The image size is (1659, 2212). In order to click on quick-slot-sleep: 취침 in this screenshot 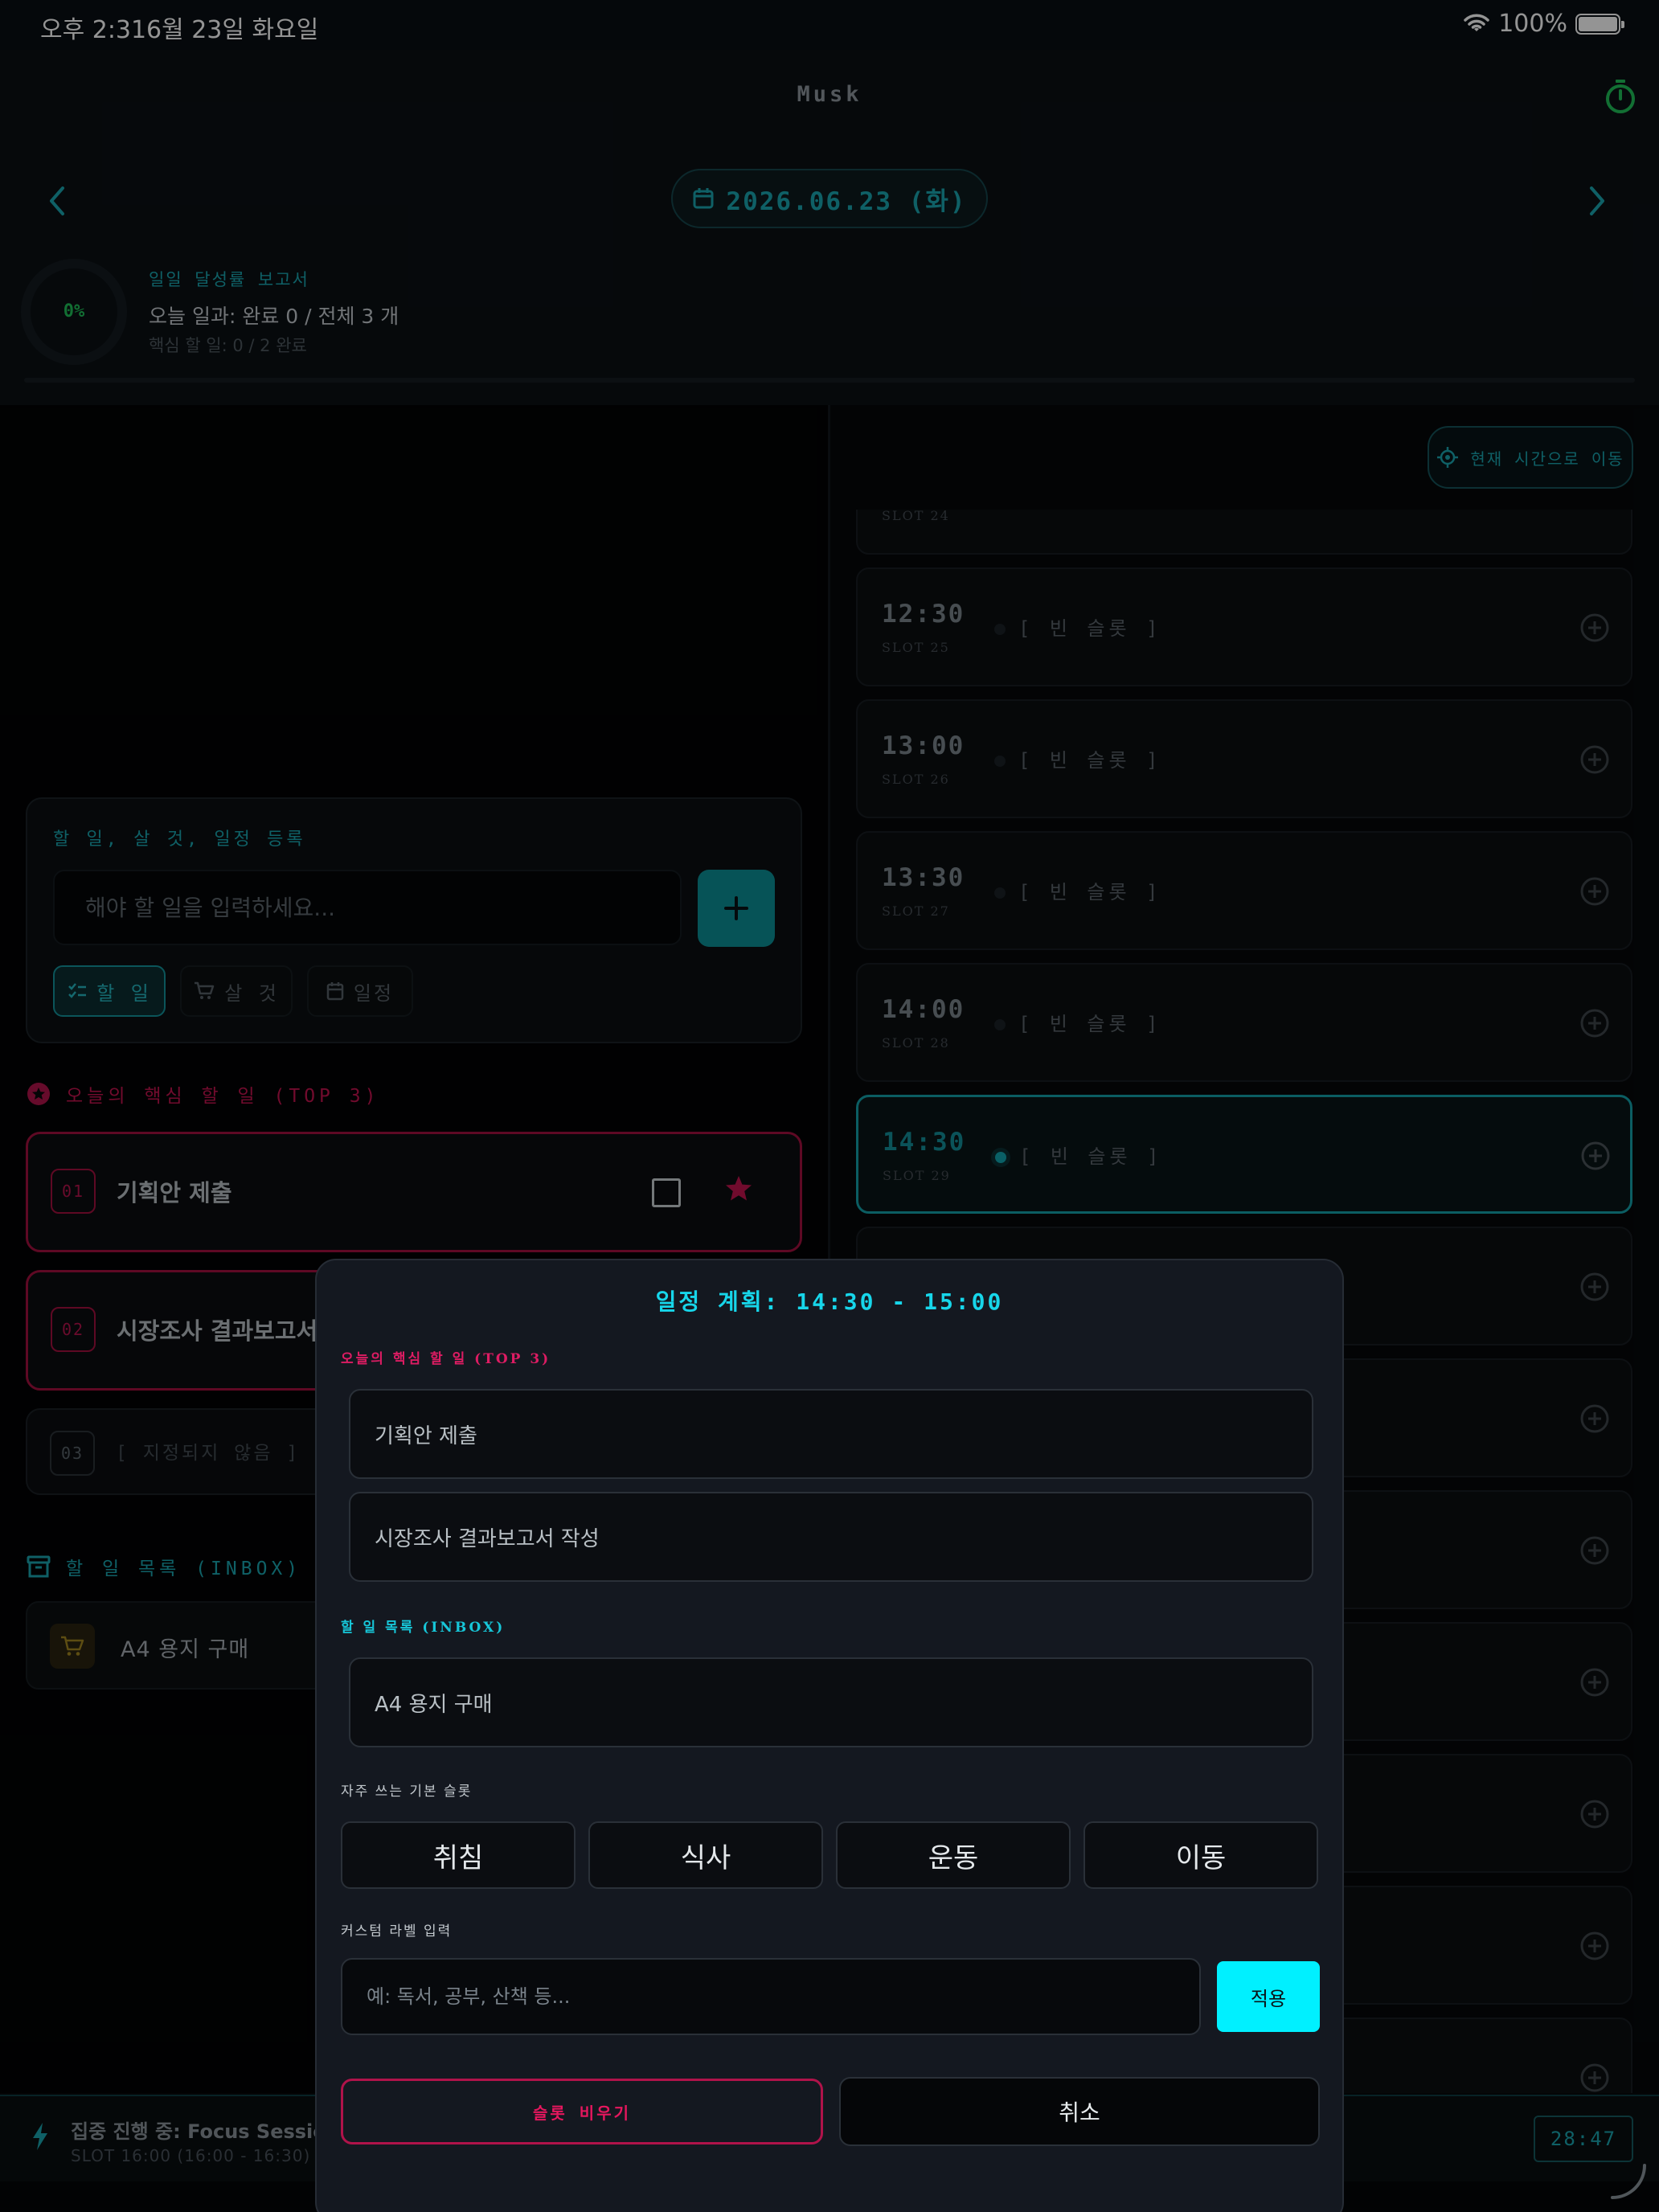, I will do `click(458, 1855)`.